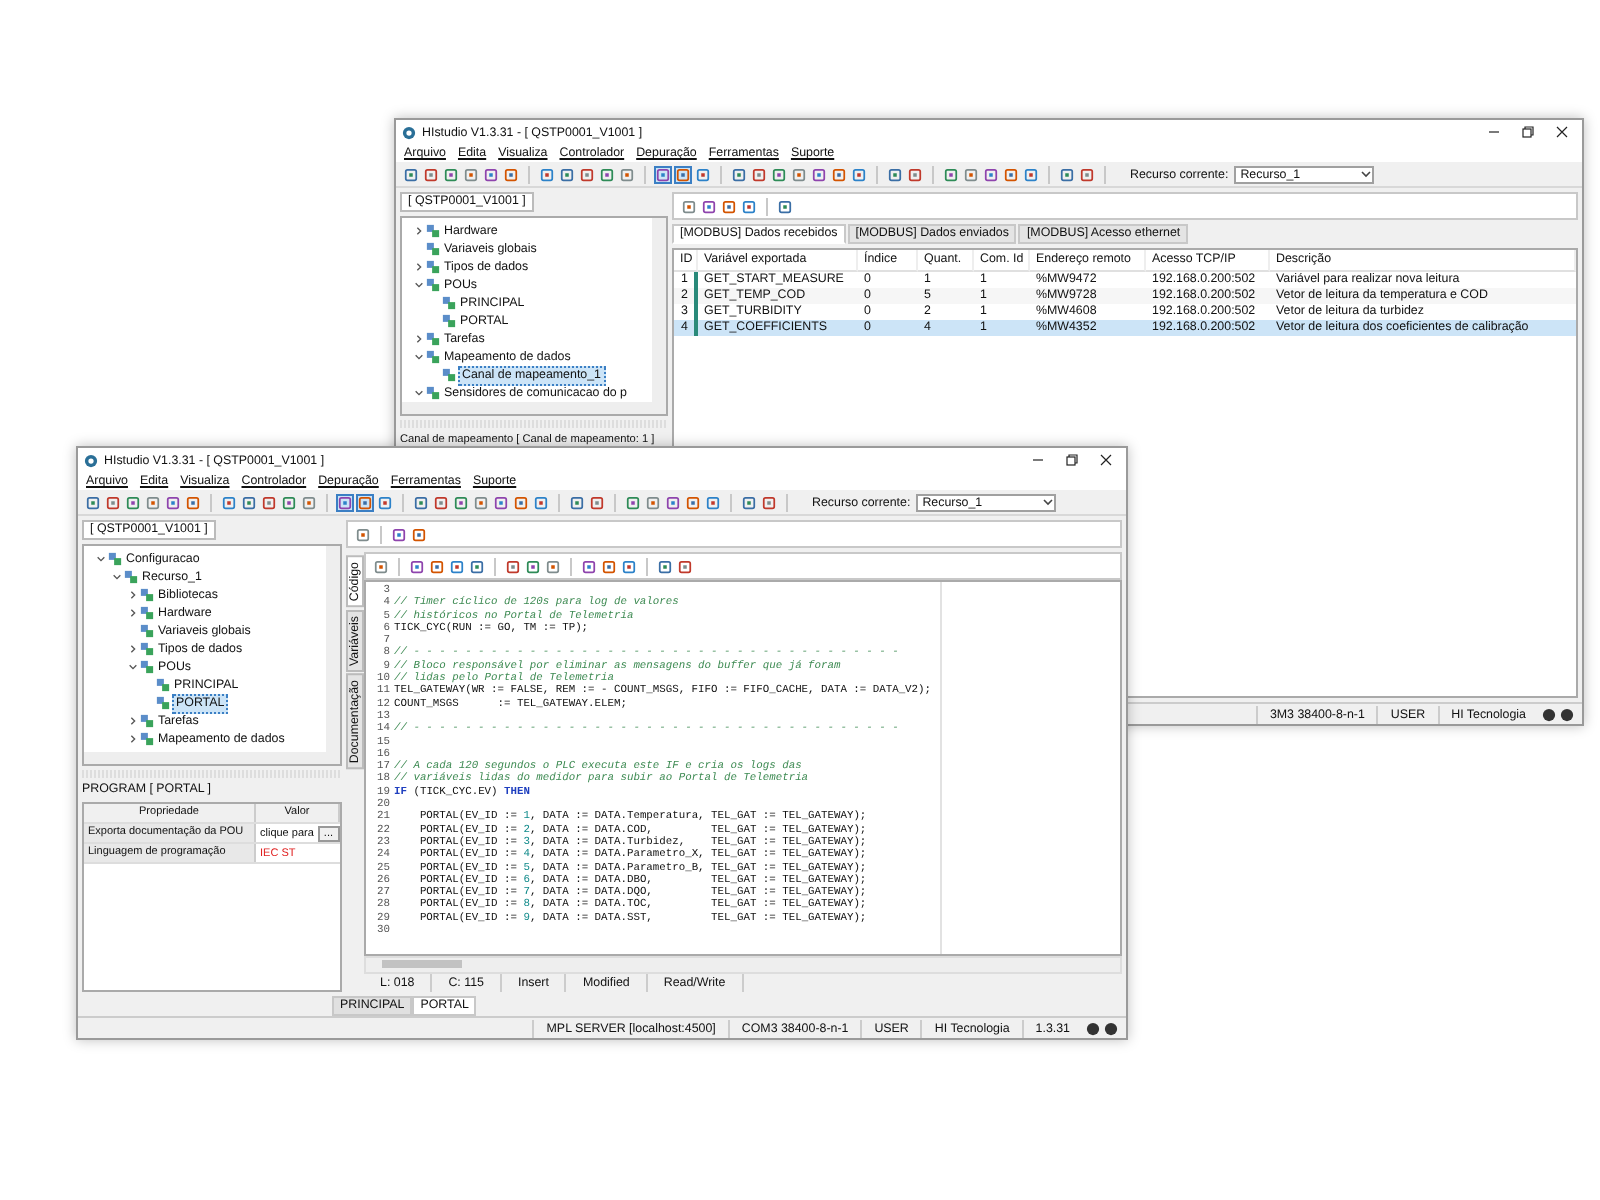 Image resolution: width=1600 pixels, height=1200 pixels. I want to click on code-editor, so click(743, 768).